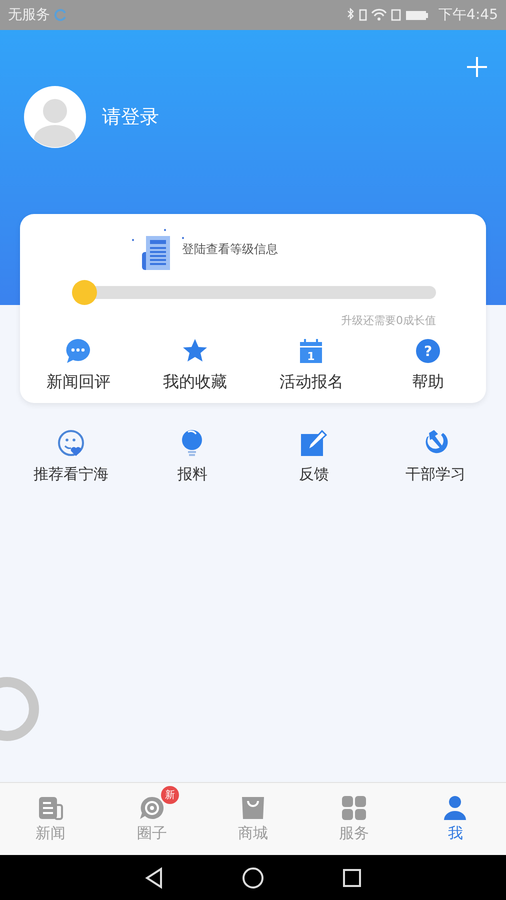 Image resolution: width=506 pixels, height=900 pixels. I want to click on shortcut-button: 1 活动报名, so click(311, 365).